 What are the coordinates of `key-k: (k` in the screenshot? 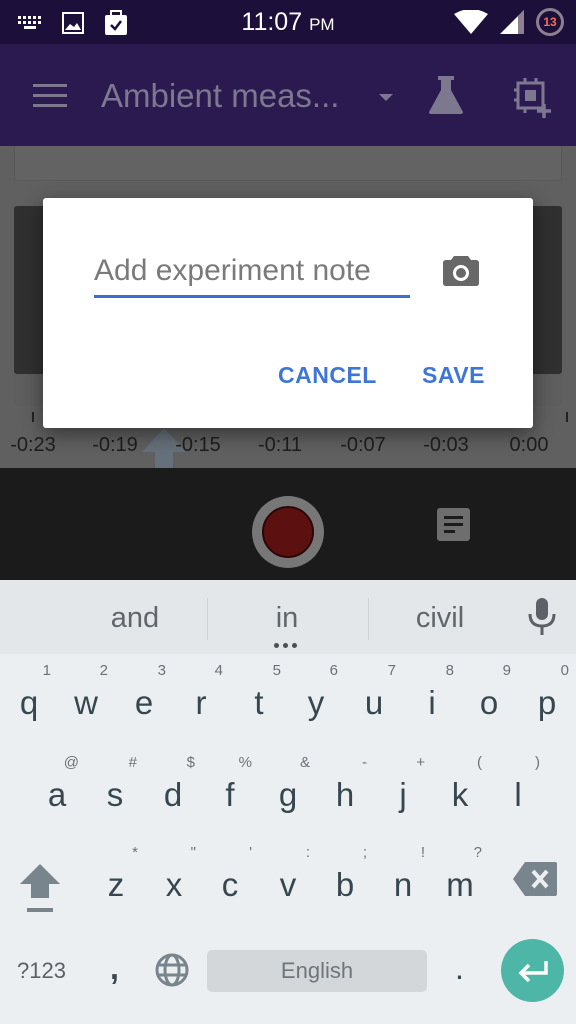 It's located at (460, 795).